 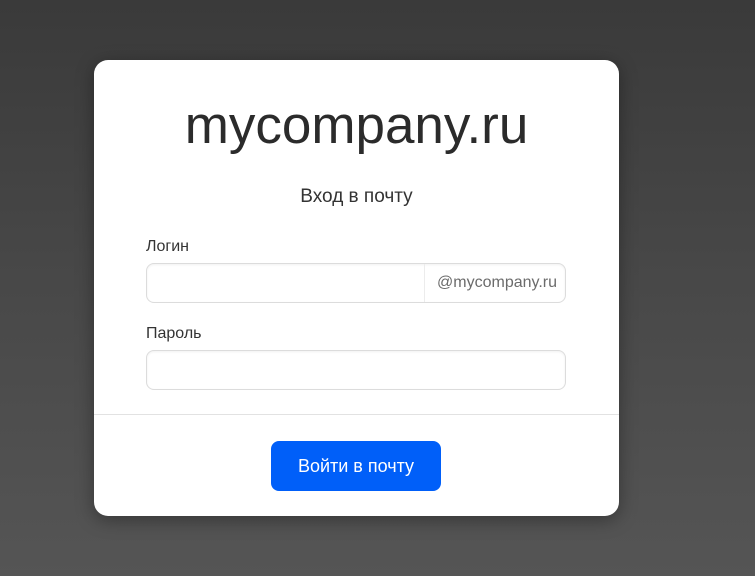 What do you see at coordinates (356, 196) in the screenshot?
I see `form-subtitle: Вход в почту` at bounding box center [356, 196].